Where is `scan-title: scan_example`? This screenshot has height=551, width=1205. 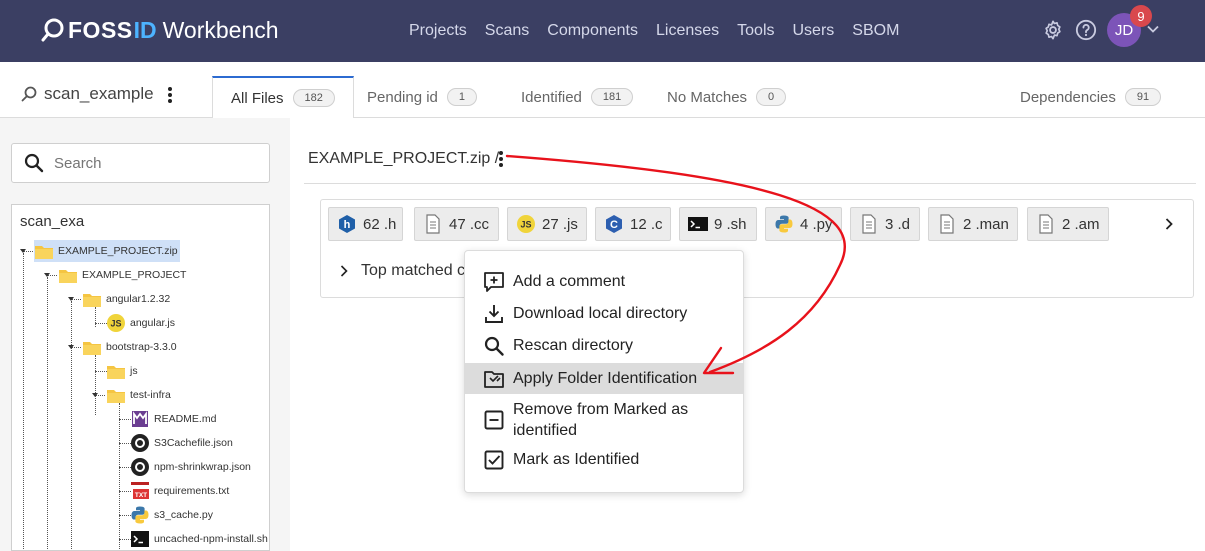 scan-title: scan_example is located at coordinates (87, 94).